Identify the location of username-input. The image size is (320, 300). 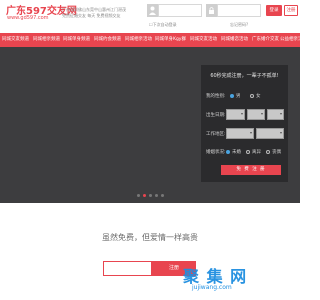
(180, 10).